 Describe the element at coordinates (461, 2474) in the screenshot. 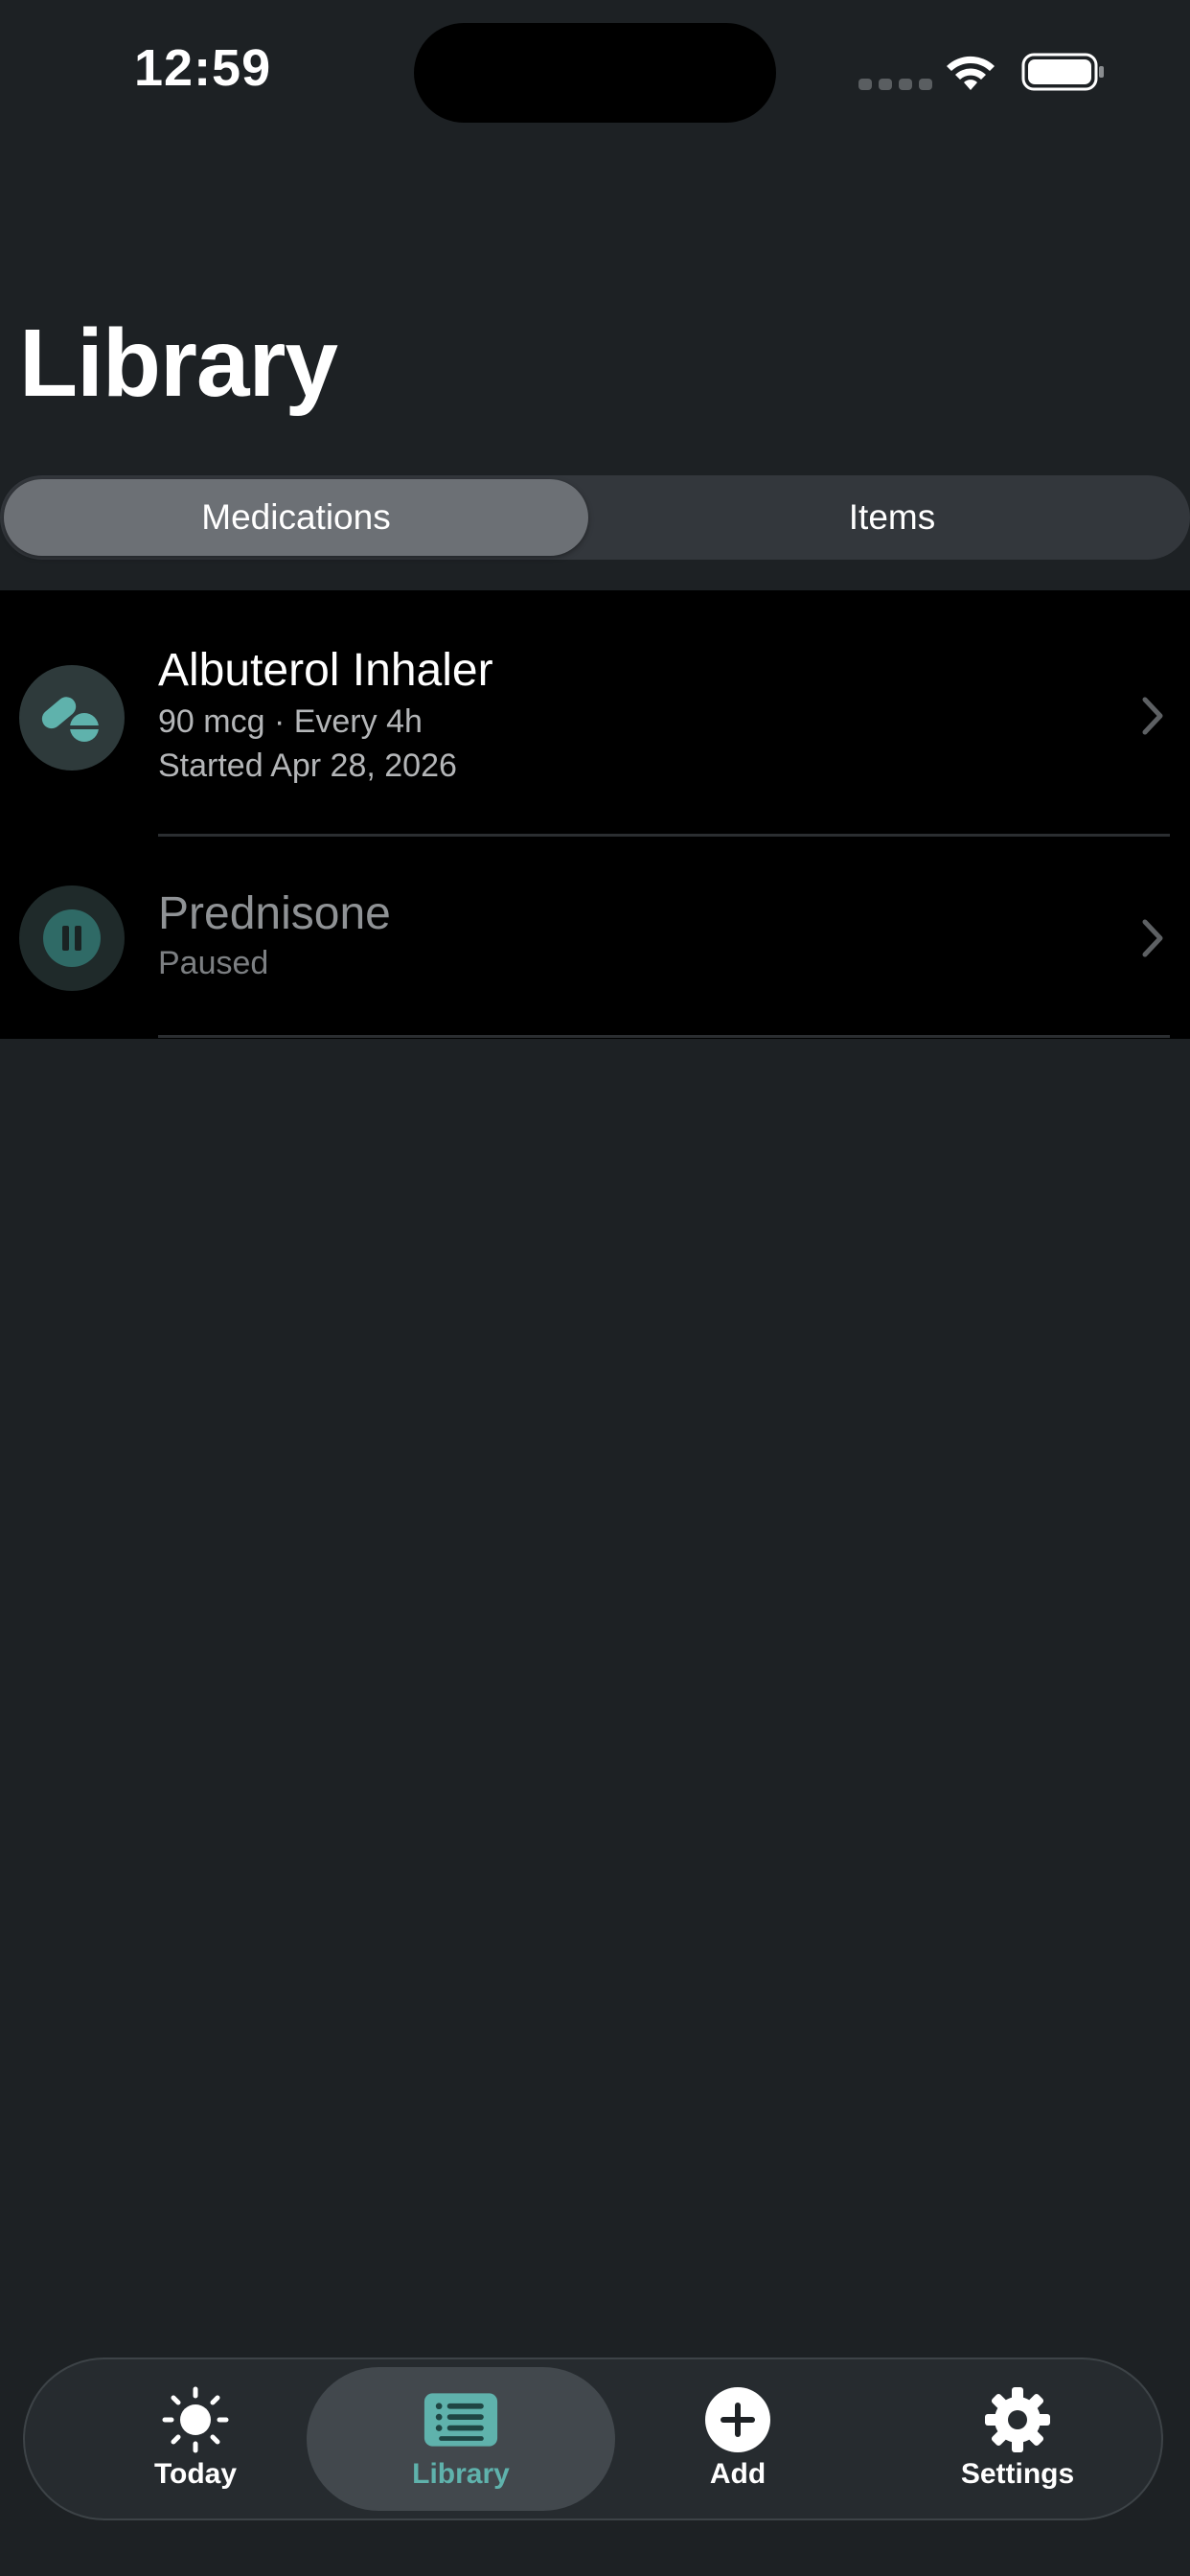

I see `tab-label: Library` at that location.